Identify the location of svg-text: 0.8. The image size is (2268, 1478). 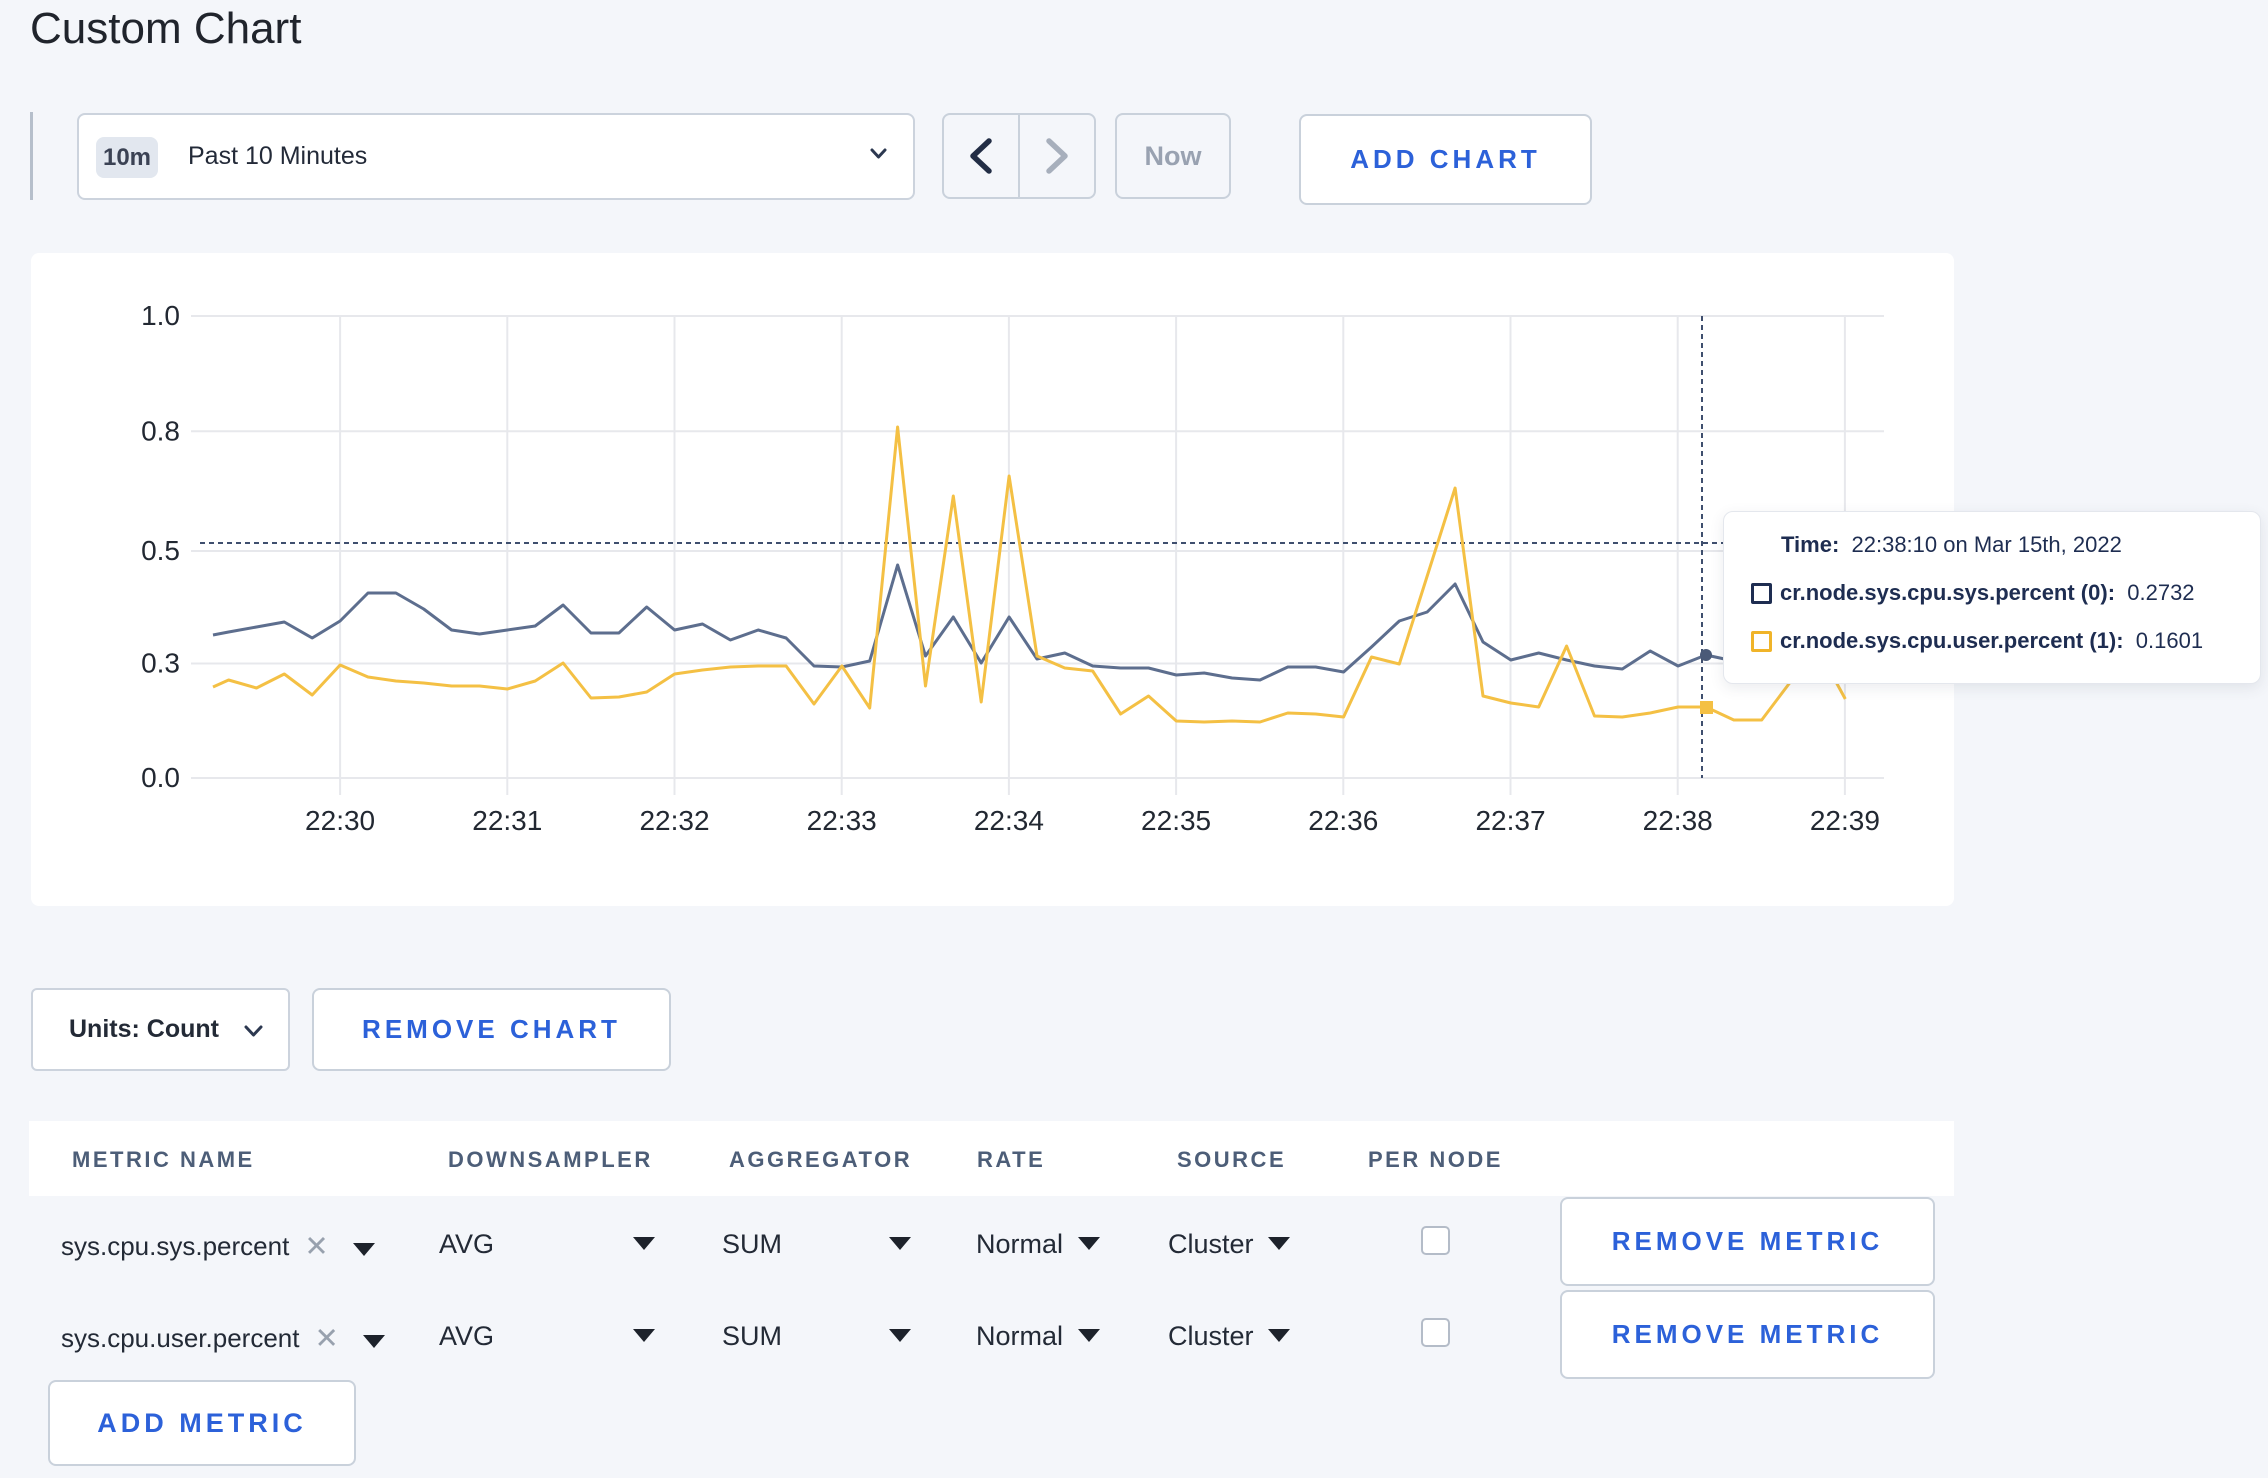
(160, 430).